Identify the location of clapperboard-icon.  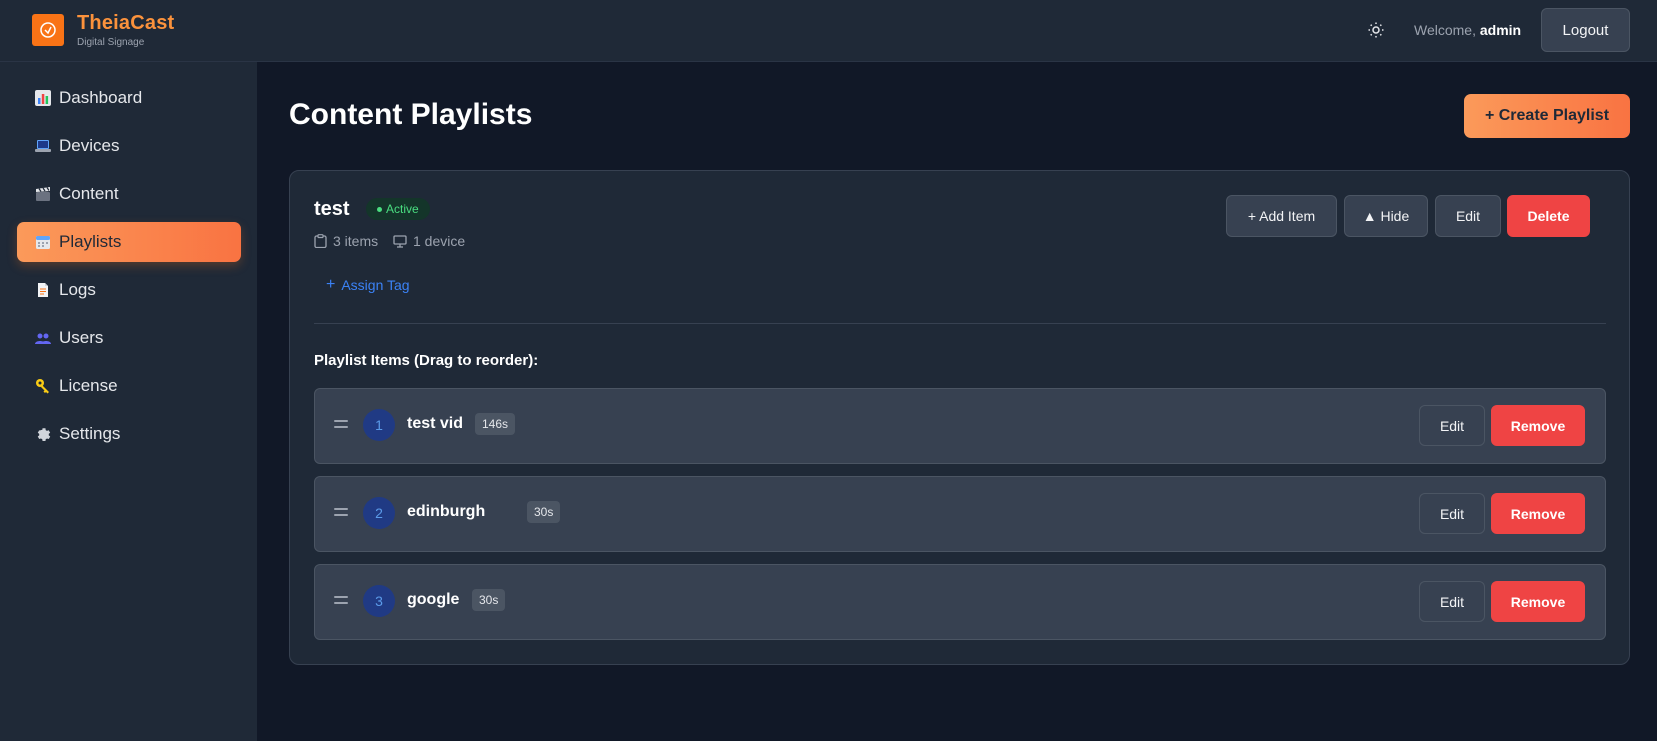
(43, 194).